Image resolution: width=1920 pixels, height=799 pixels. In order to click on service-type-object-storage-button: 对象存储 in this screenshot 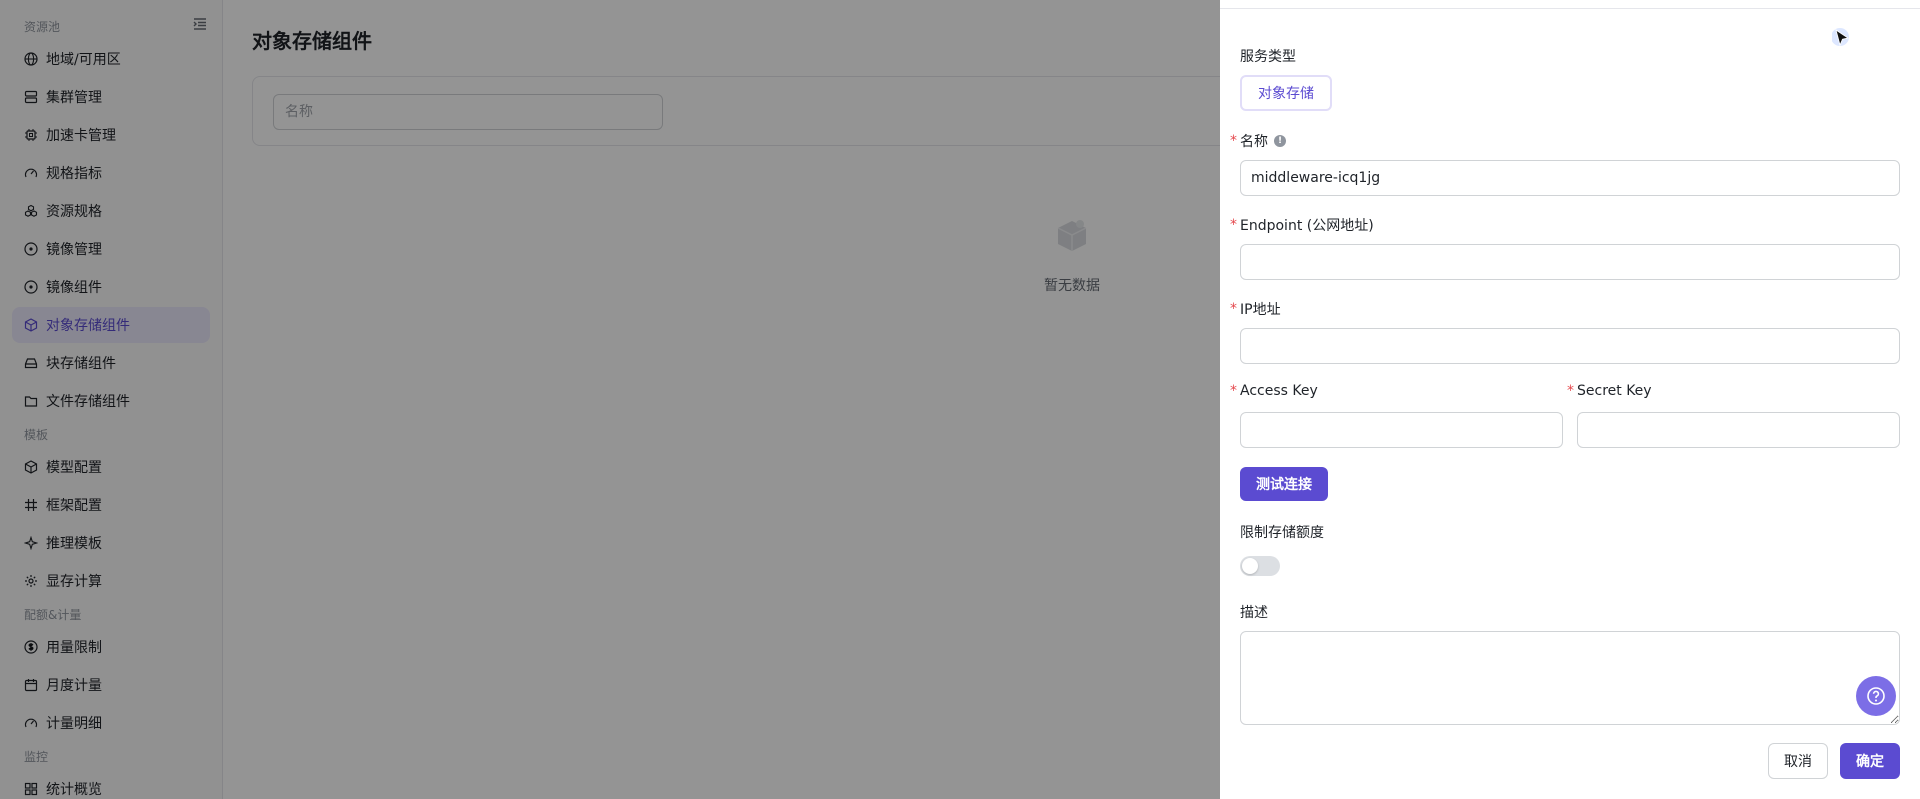, I will do `click(1286, 93)`.